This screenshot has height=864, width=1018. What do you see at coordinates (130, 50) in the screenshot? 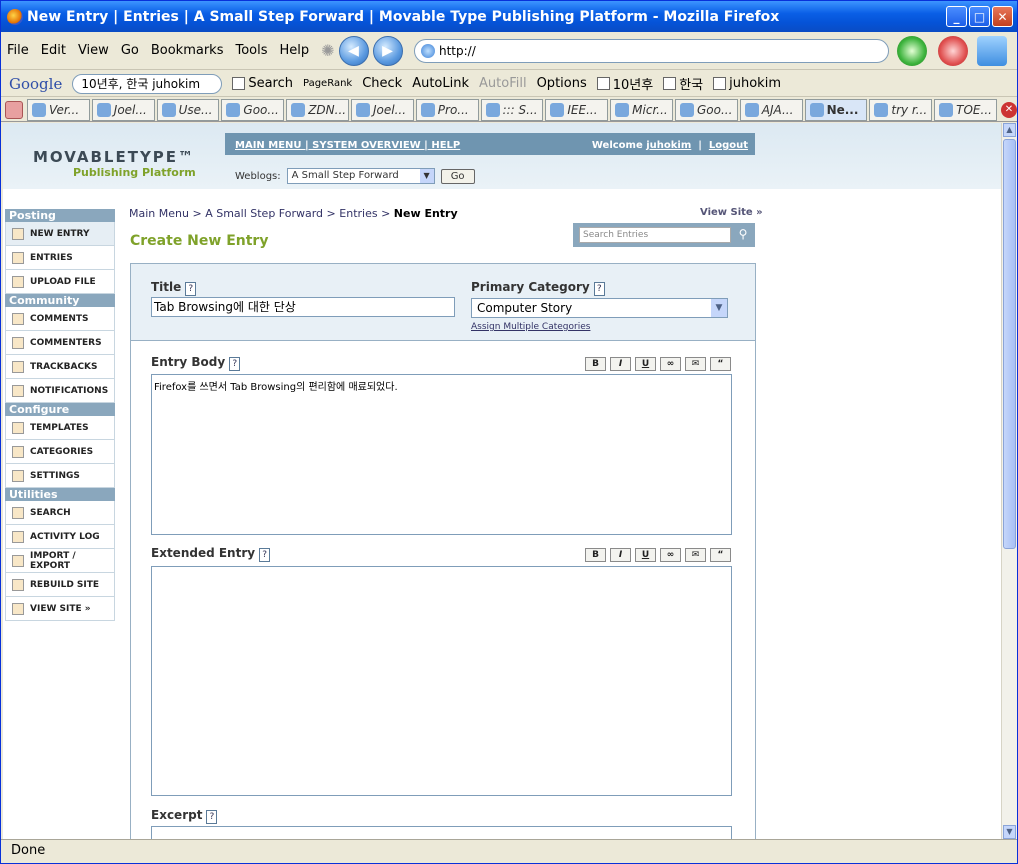
I see `menu-go: Go` at bounding box center [130, 50].